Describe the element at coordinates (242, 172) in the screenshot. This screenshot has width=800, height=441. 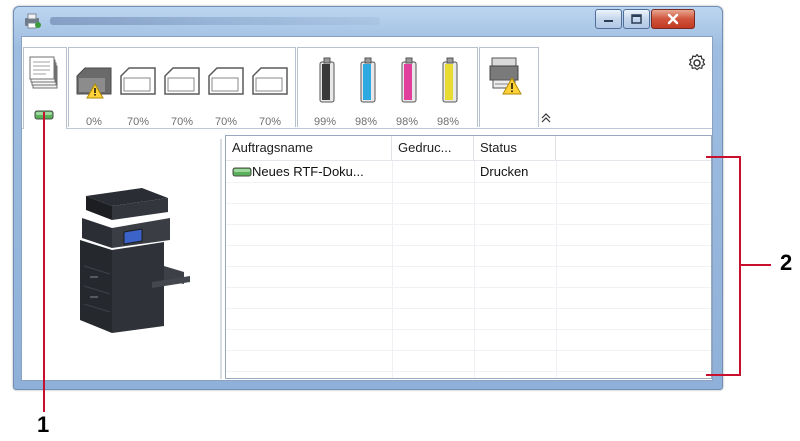
I see `job-status-icon` at that location.